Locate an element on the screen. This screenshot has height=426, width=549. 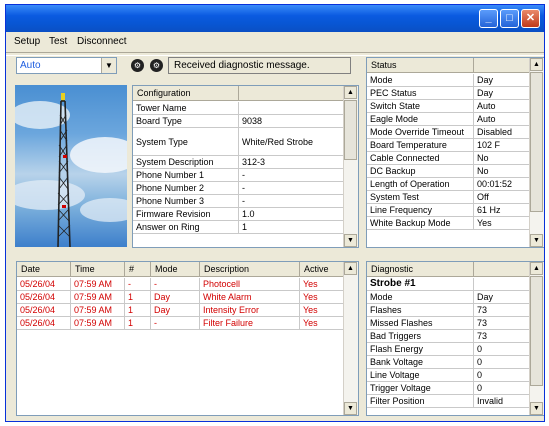
config-value: White/Red Strobe is located at coordinates (292, 142).